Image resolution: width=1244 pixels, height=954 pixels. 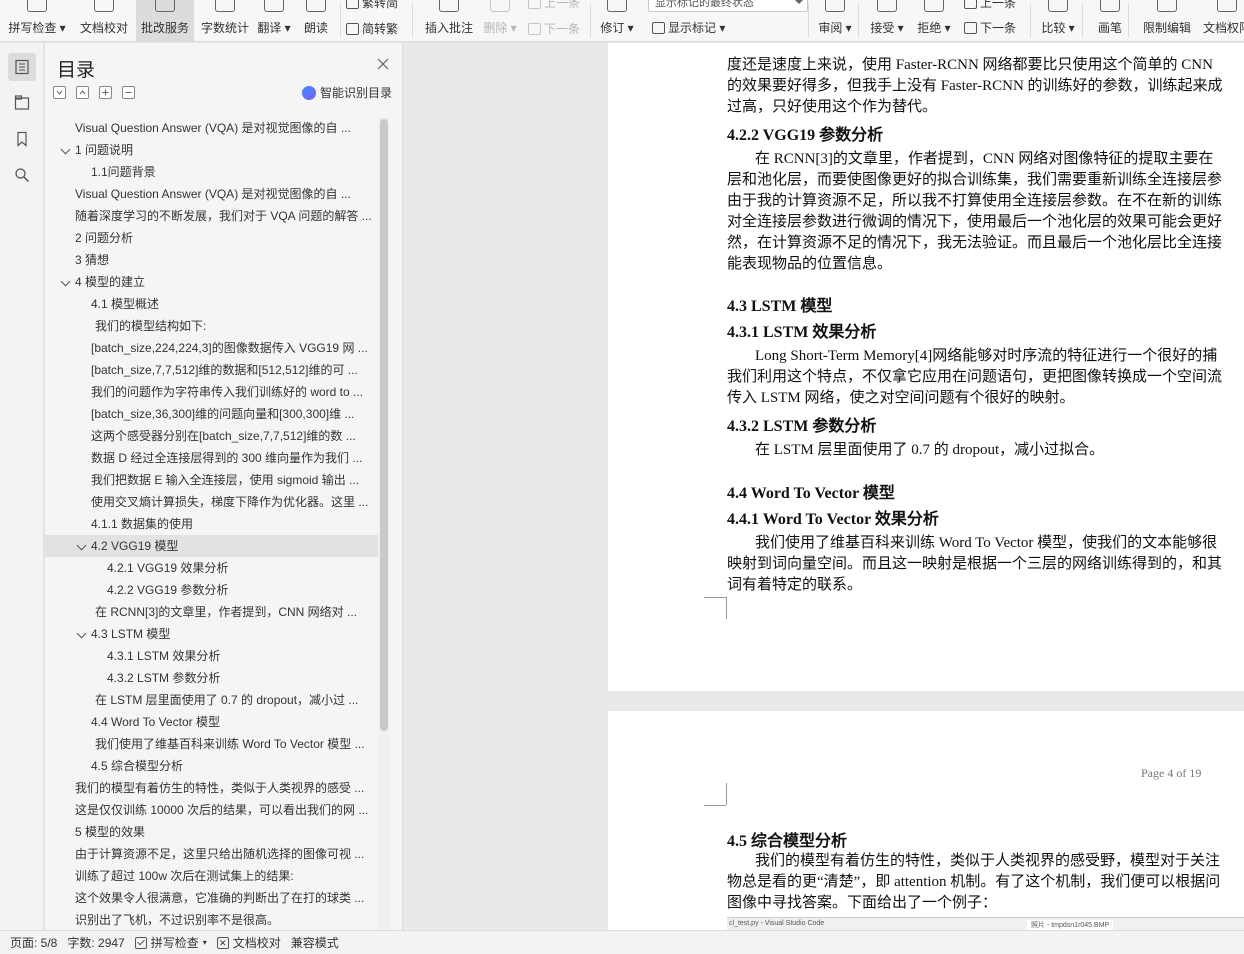 I want to click on doc-paragraph-line: 我们的模型有着仿生的特性，类似于人类视界的感受野，模型对于关注, so click(x=987, y=859).